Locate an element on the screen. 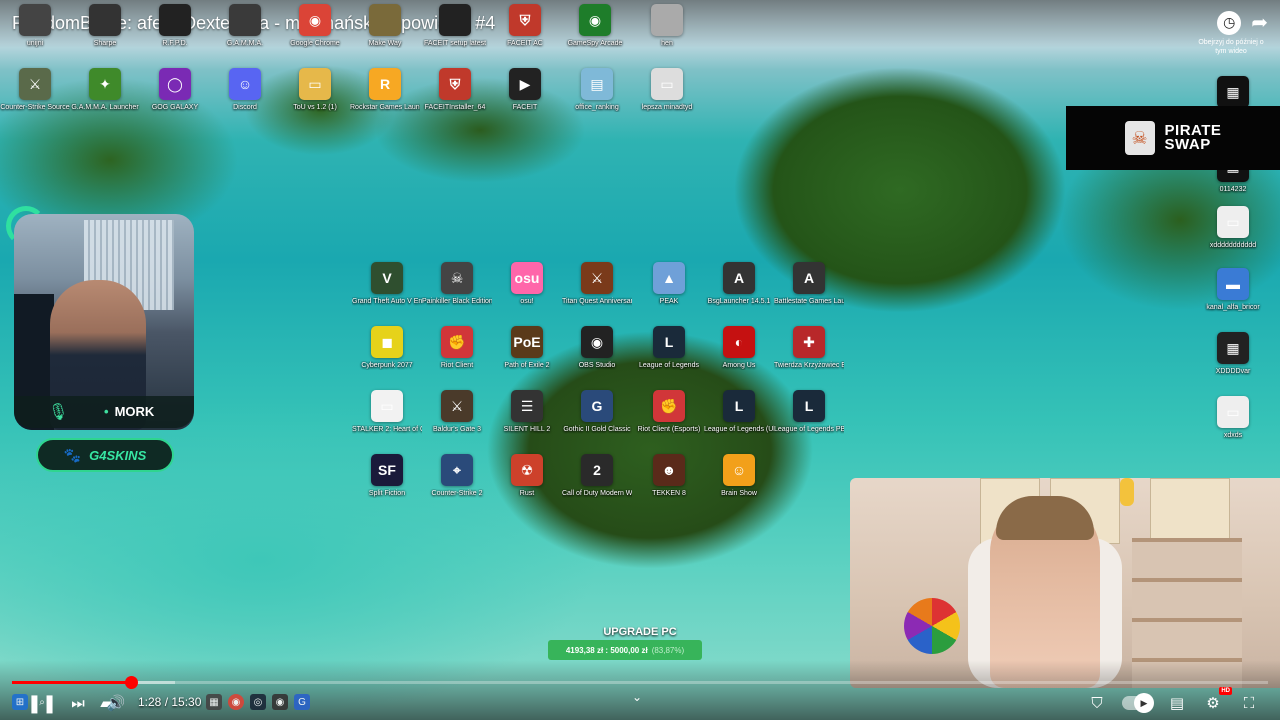  windows-start-icon: ⊞ is located at coordinates (20, 702).